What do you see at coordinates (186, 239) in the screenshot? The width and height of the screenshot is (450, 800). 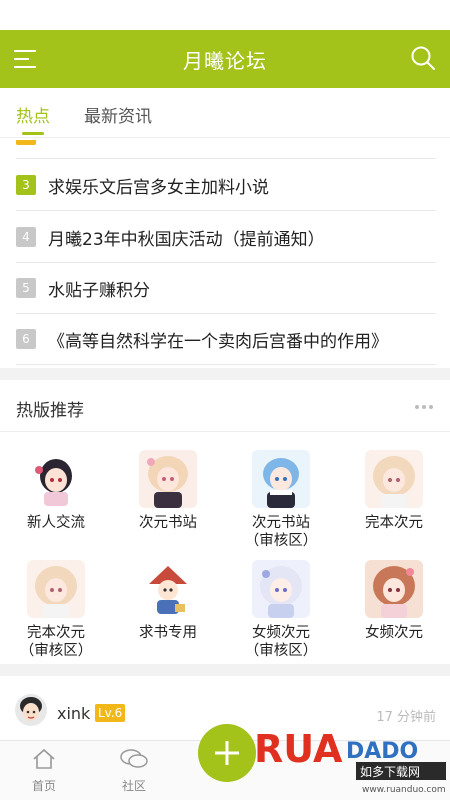 I see `topic-title: 月曦23年中秋国庆活动（提前通知）` at bounding box center [186, 239].